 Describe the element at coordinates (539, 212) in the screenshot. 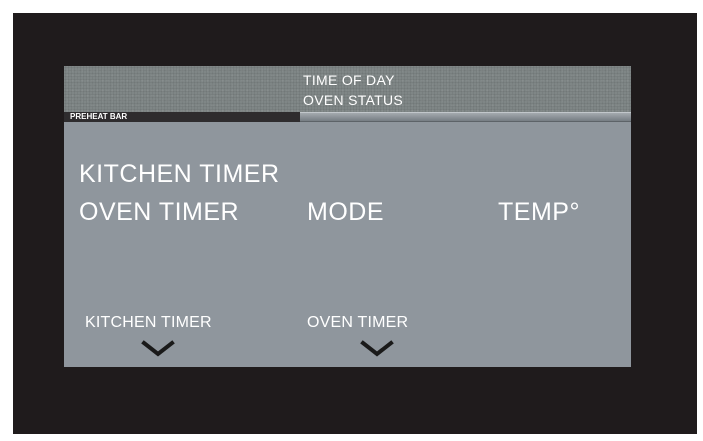

I see `temp-display: TEMP°` at that location.